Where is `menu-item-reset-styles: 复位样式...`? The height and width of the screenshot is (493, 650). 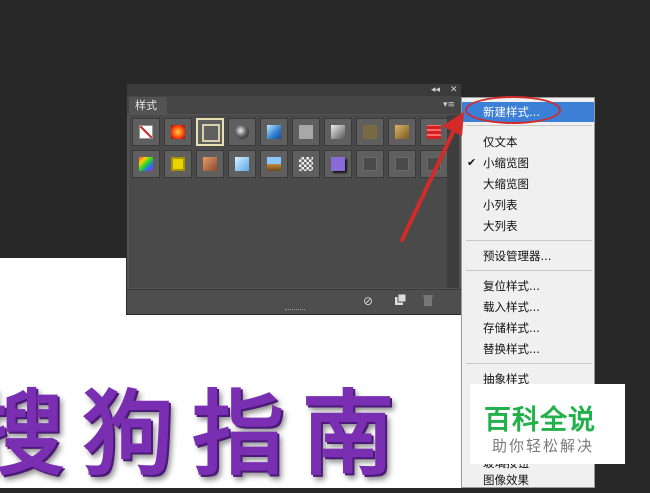
menu-item-reset-styles: 复位样式... is located at coordinates (528, 286).